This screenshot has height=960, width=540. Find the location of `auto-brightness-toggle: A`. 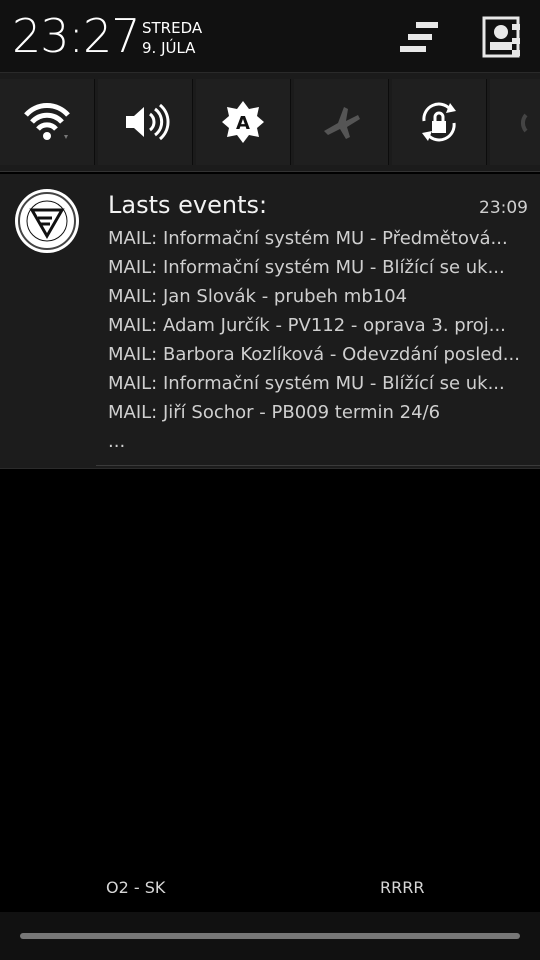

auto-brightness-toggle: A is located at coordinates (243, 122).